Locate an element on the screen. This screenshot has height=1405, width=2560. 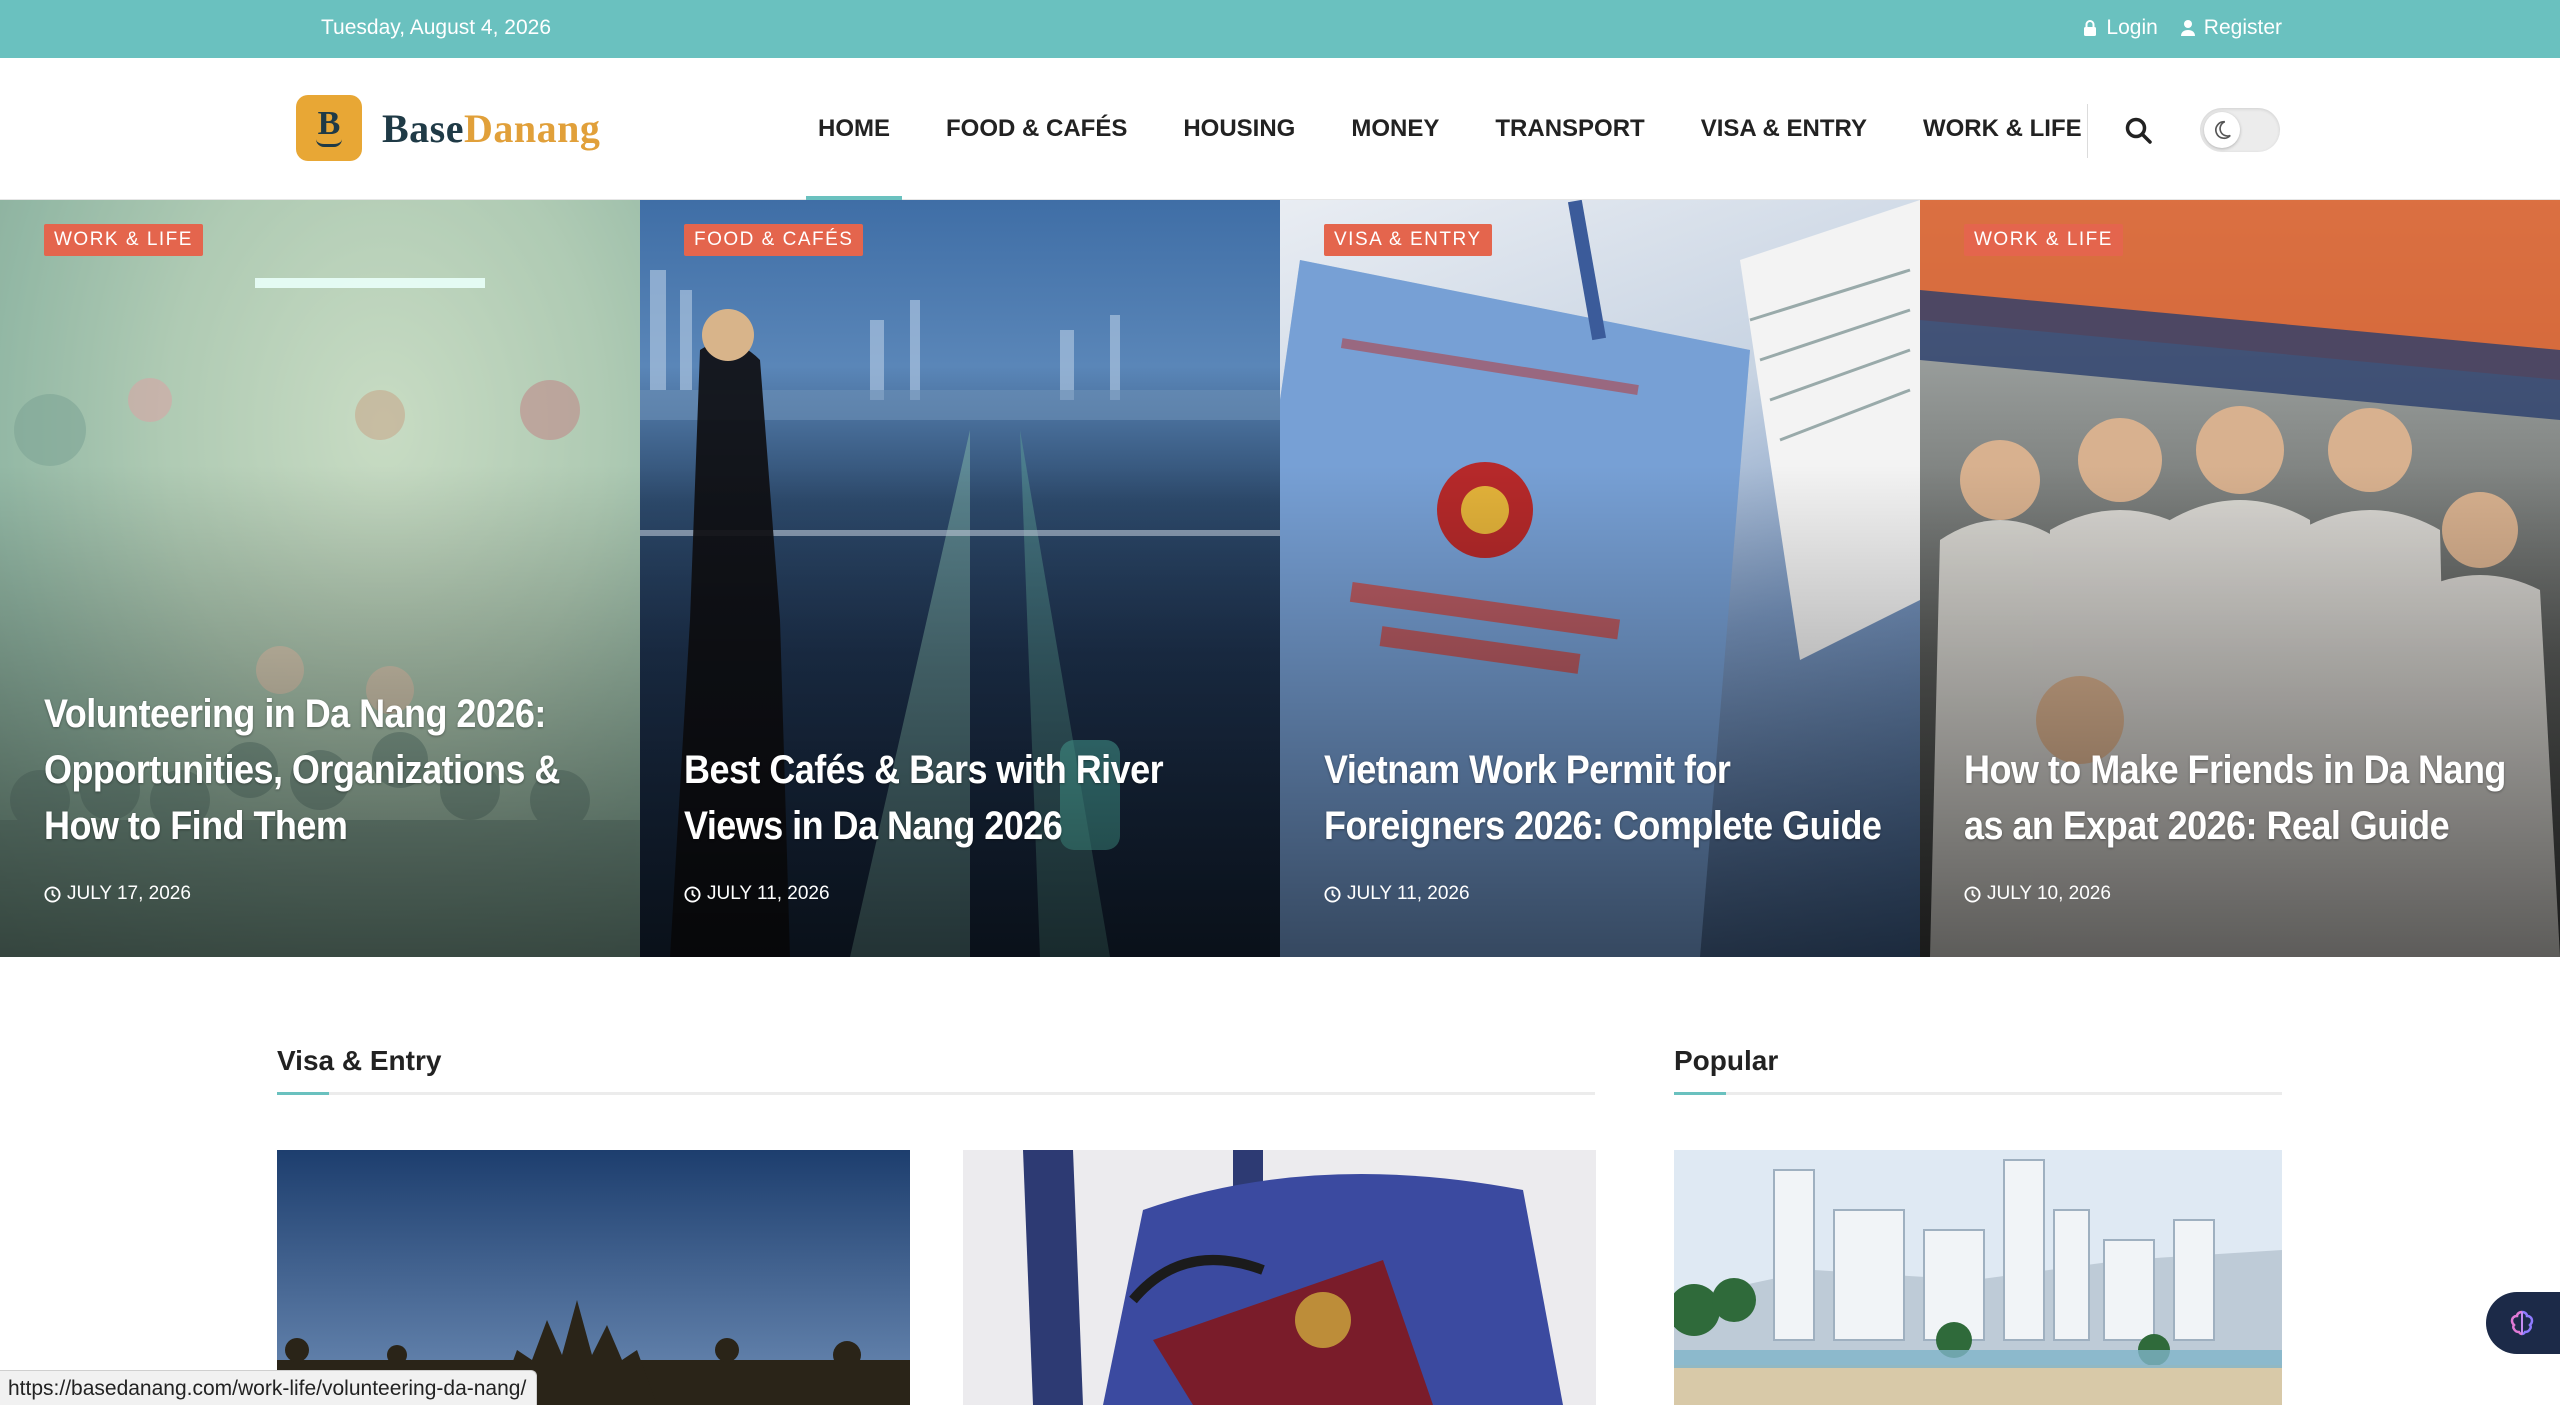
danang-beach-image is located at coordinates (1978, 1277).